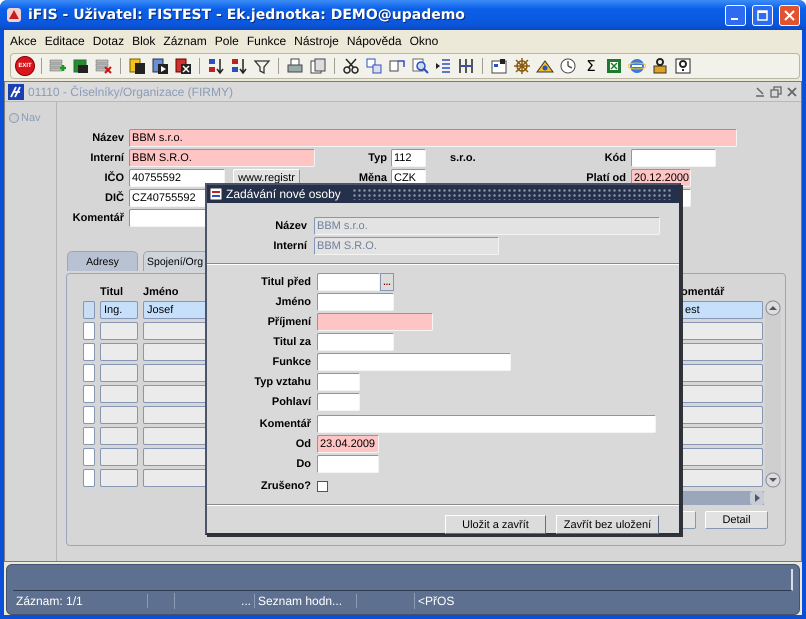 The image size is (806, 619). I want to click on list-indent-icon, so click(443, 66).